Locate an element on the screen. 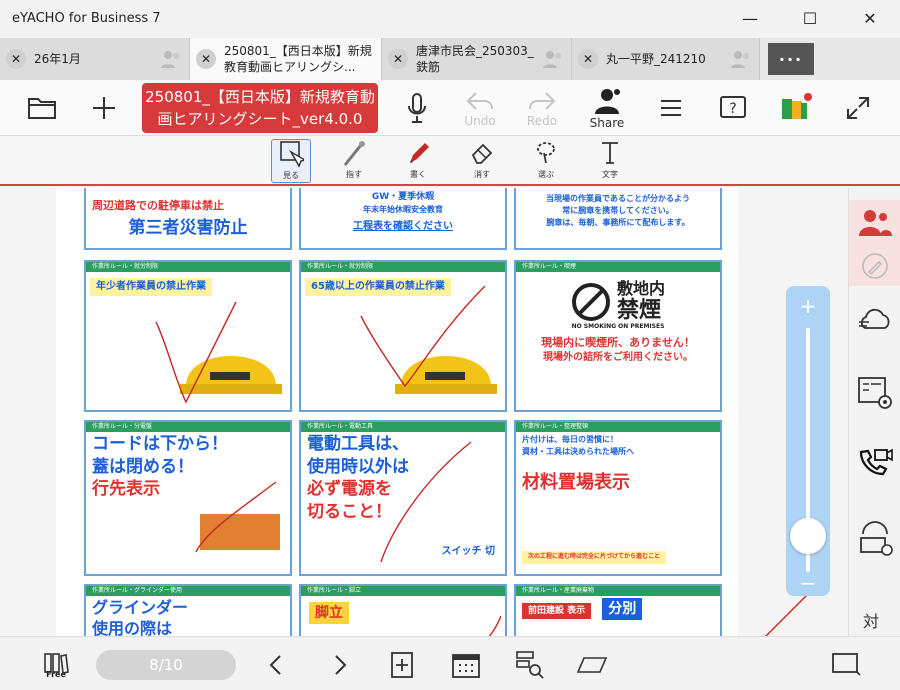  calendar-button is located at coordinates (466, 665).